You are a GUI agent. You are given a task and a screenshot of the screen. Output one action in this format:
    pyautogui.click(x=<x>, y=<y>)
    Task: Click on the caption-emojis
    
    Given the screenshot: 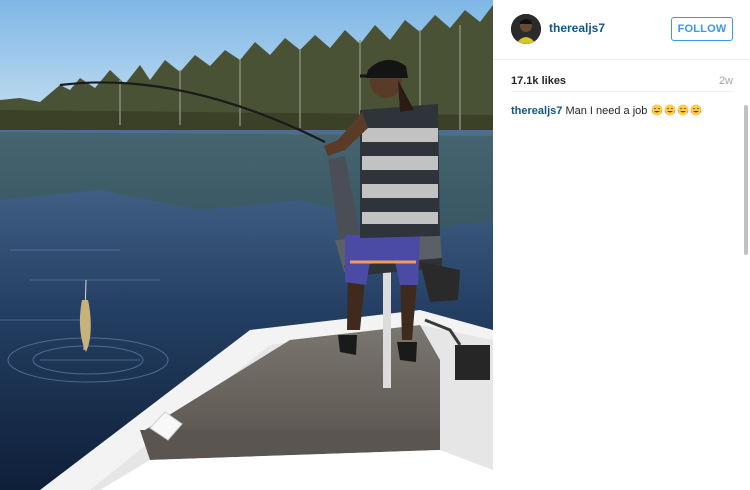 What is the action you would take?
    pyautogui.click(x=676, y=110)
    